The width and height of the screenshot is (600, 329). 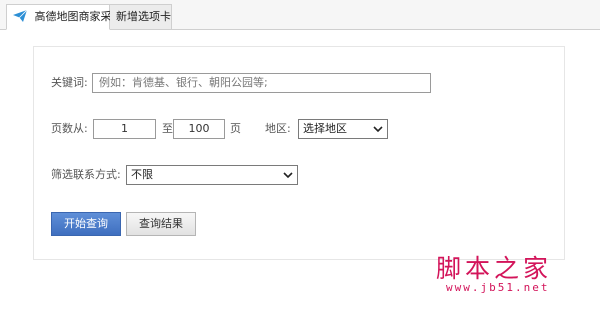 I want to click on send-icon, so click(x=20, y=16).